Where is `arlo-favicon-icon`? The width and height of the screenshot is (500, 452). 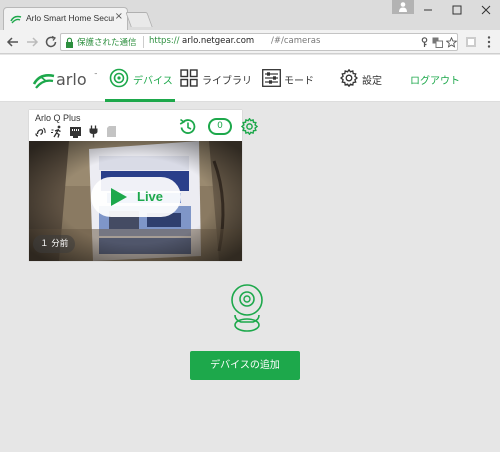 arlo-favicon-icon is located at coordinates (16, 19).